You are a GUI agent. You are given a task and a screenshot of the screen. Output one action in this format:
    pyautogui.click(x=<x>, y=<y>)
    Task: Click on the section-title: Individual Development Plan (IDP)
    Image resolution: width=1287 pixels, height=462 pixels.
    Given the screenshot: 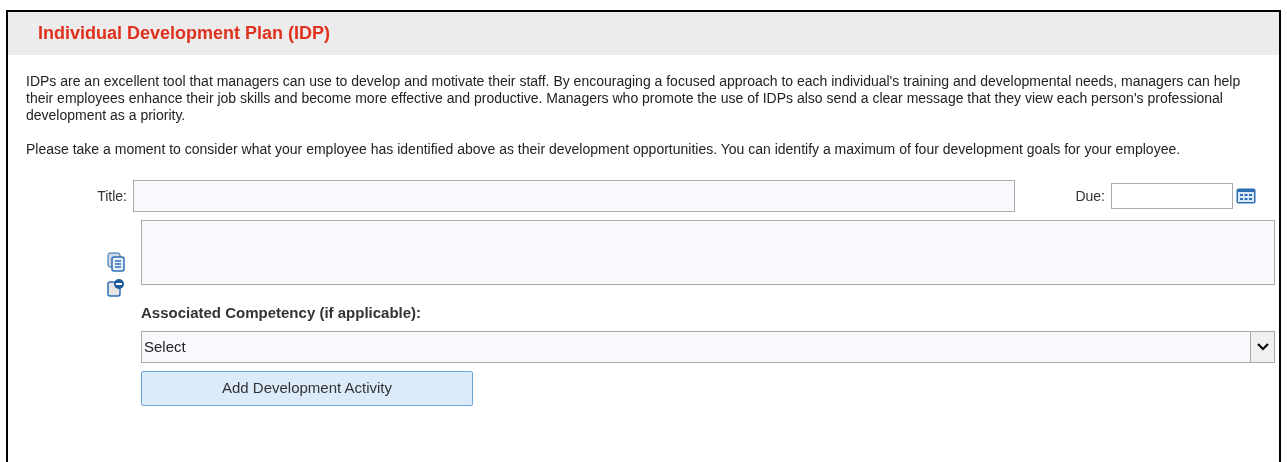 What is the action you would take?
    pyautogui.click(x=184, y=33)
    